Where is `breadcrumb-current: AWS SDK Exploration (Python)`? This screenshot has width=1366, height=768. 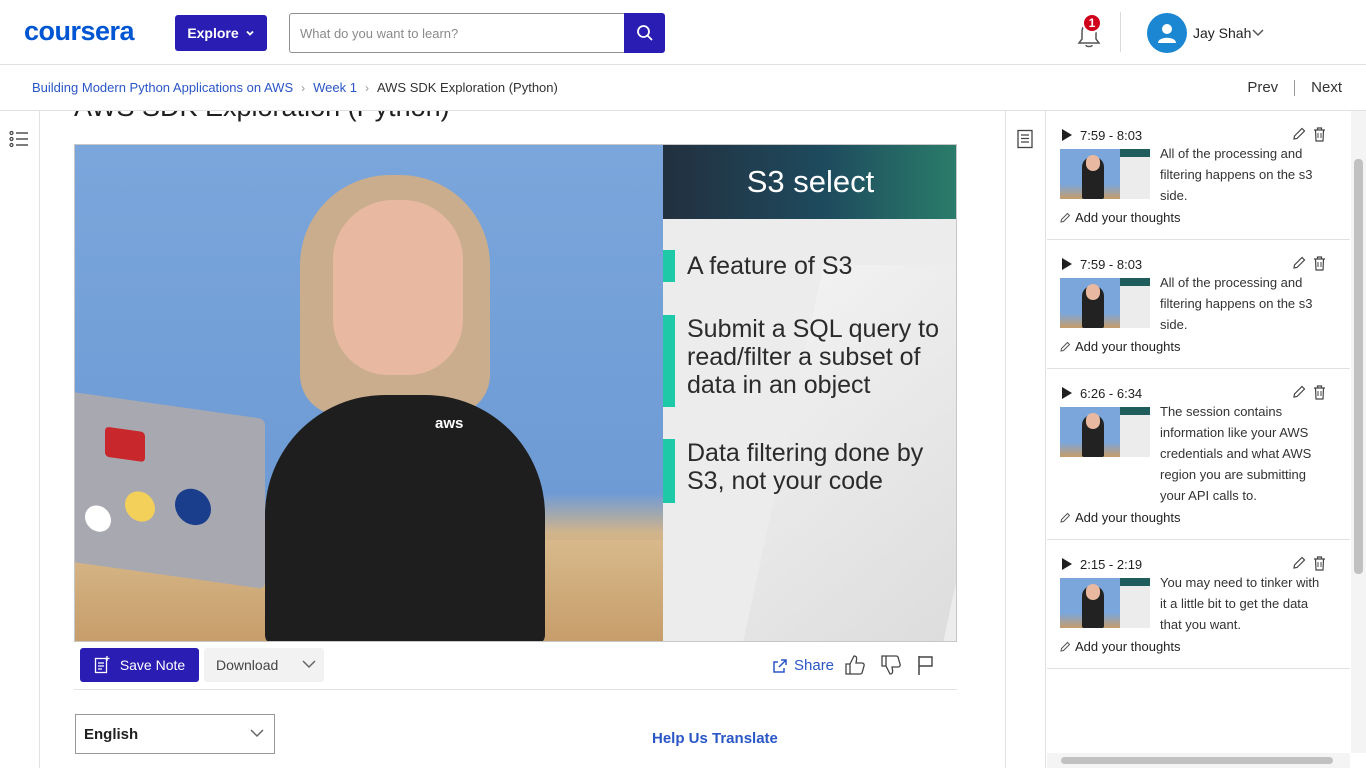
breadcrumb-current: AWS SDK Exploration (Python) is located at coordinates (467, 87).